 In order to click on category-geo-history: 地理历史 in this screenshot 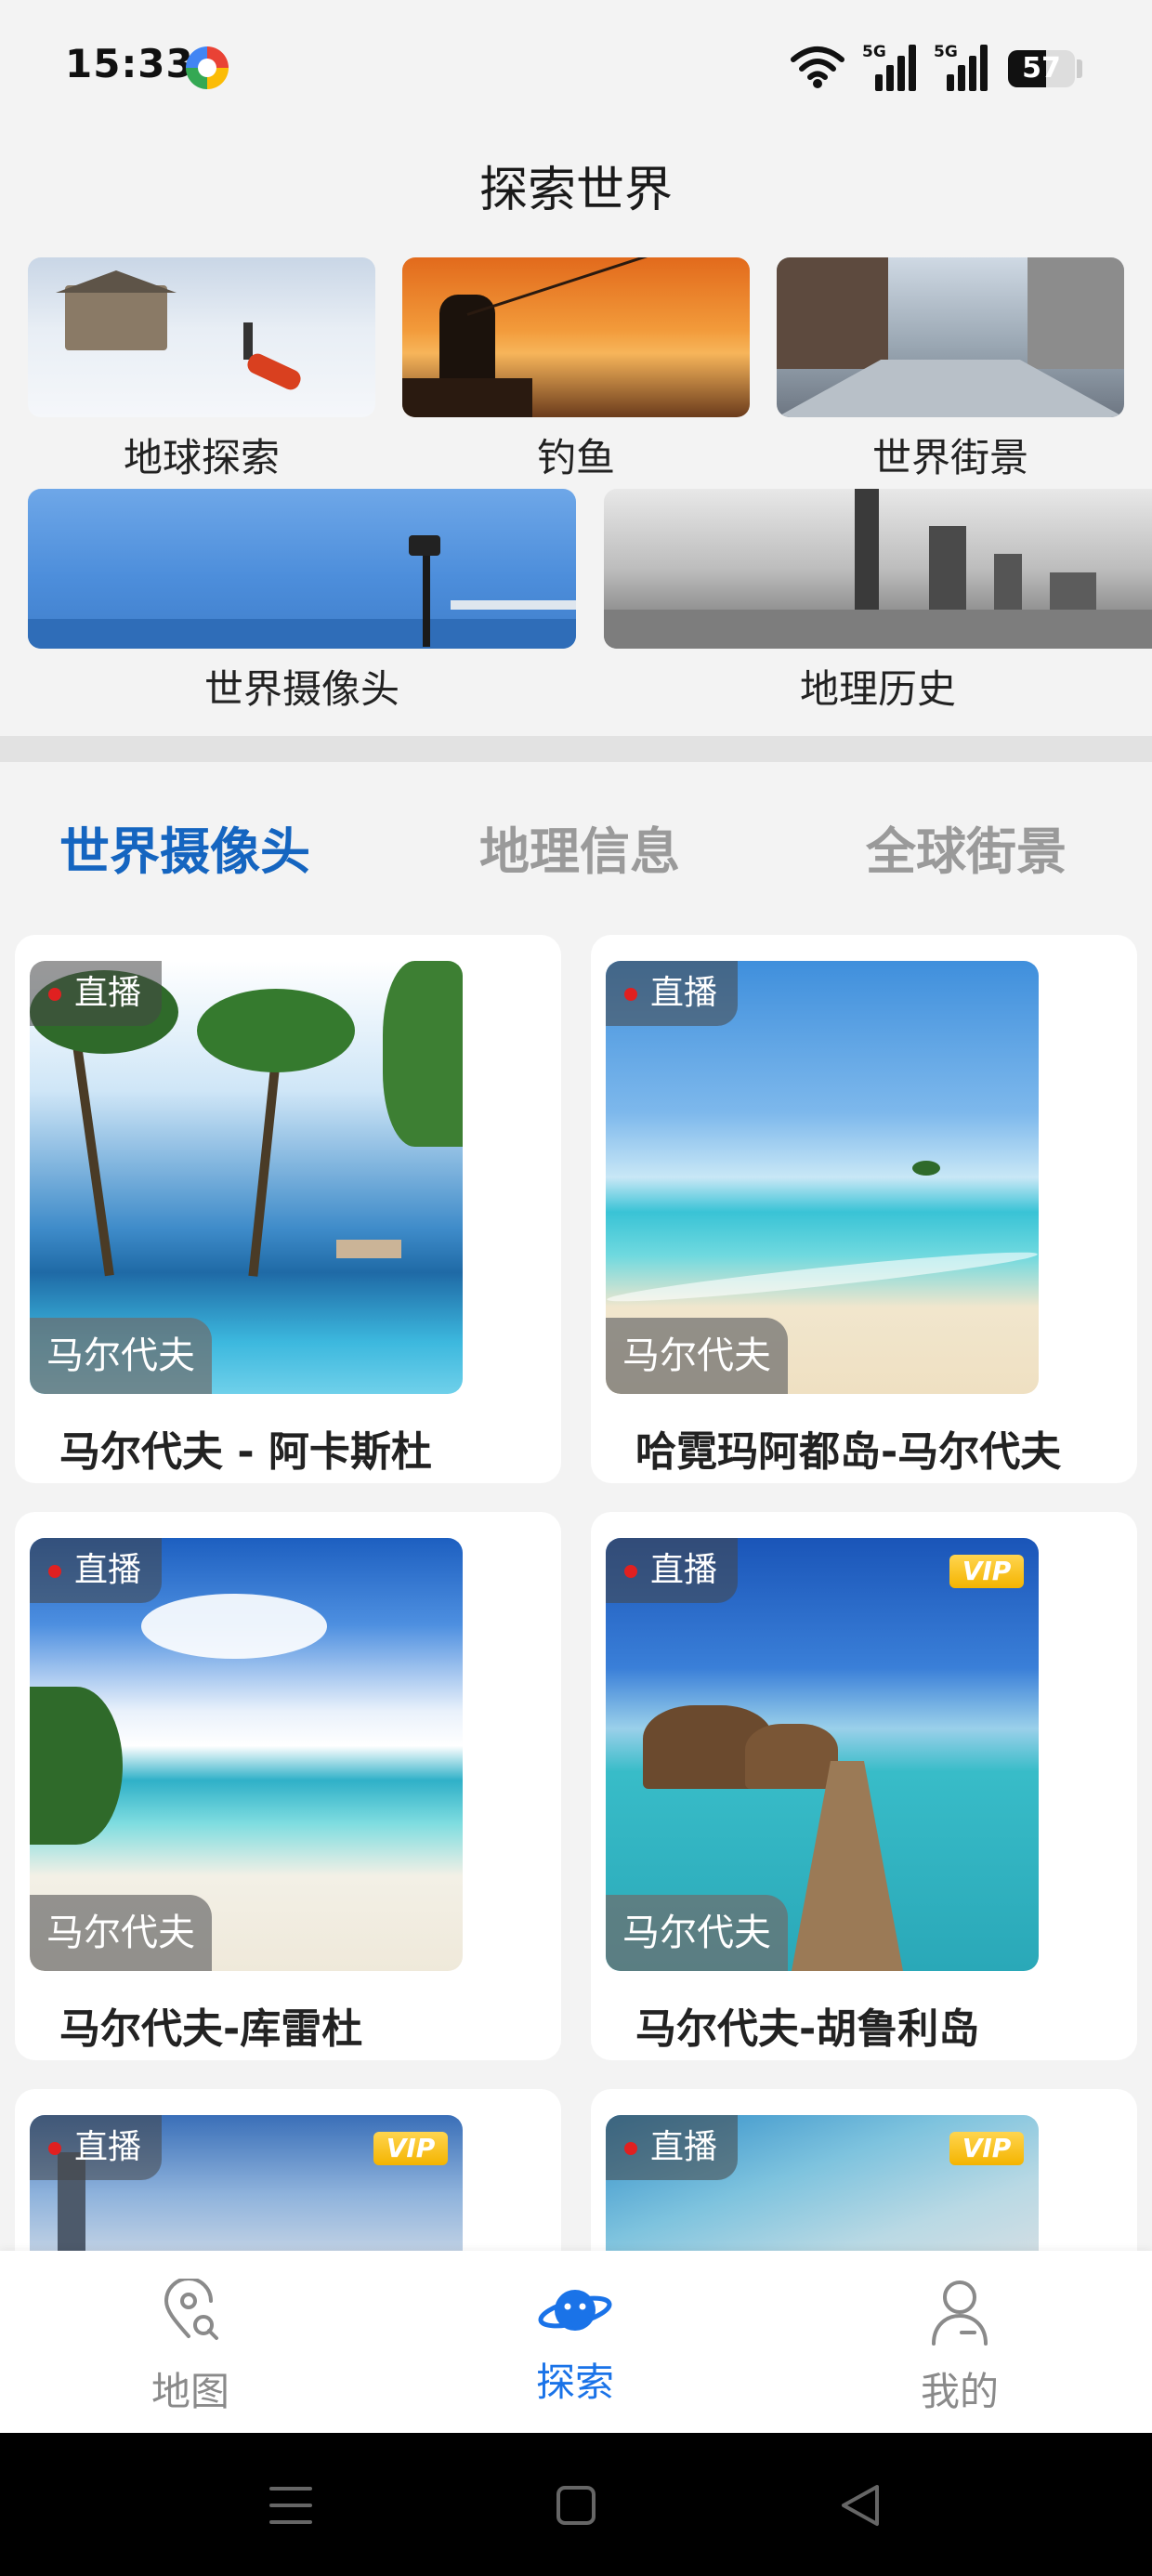, I will do `click(878, 605)`.